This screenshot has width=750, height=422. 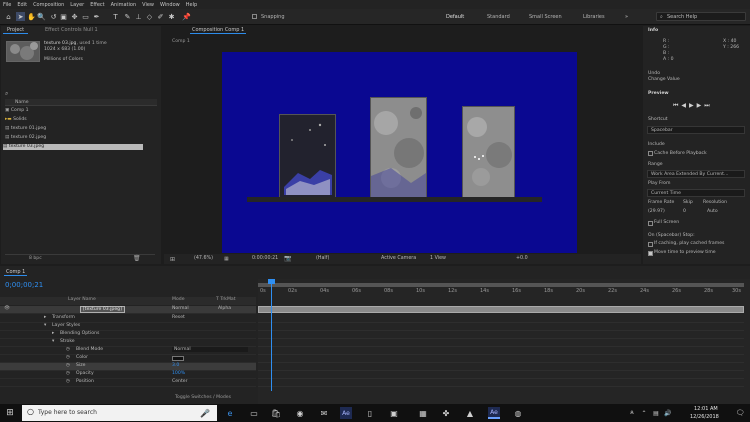 What do you see at coordinates (656, 211) in the screenshot?
I see `frame-rate-value: (29.97)` at bounding box center [656, 211].